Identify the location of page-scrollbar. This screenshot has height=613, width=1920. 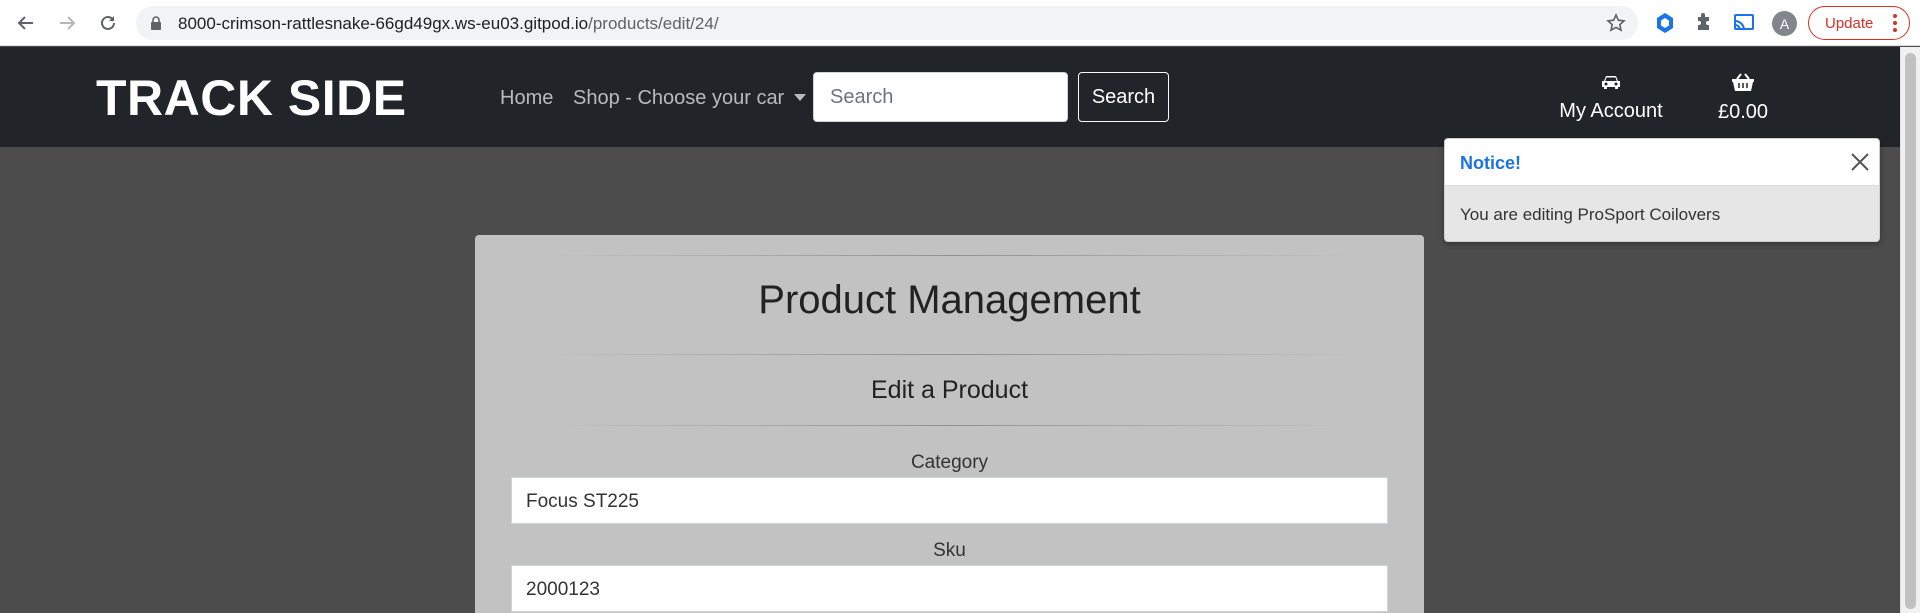
(1910, 330).